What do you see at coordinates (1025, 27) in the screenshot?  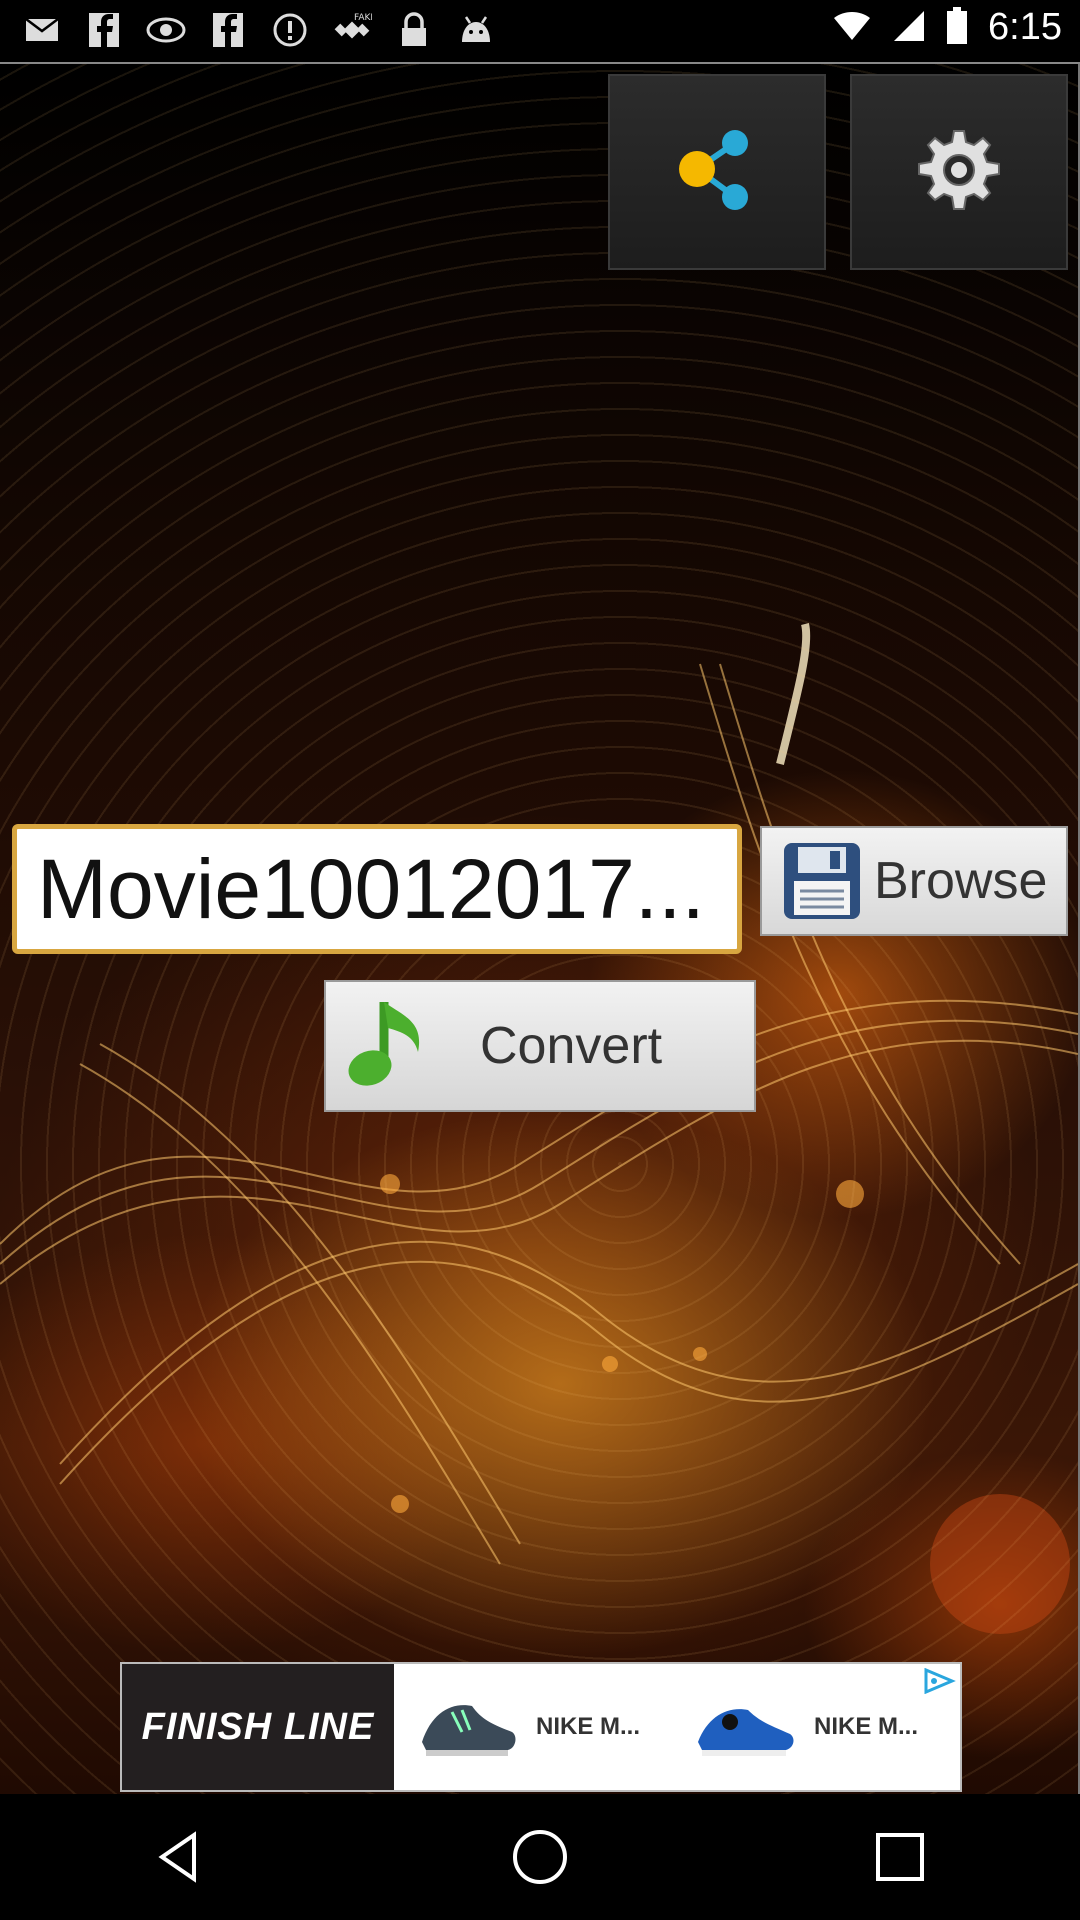 I see `clock: 6:15` at bounding box center [1025, 27].